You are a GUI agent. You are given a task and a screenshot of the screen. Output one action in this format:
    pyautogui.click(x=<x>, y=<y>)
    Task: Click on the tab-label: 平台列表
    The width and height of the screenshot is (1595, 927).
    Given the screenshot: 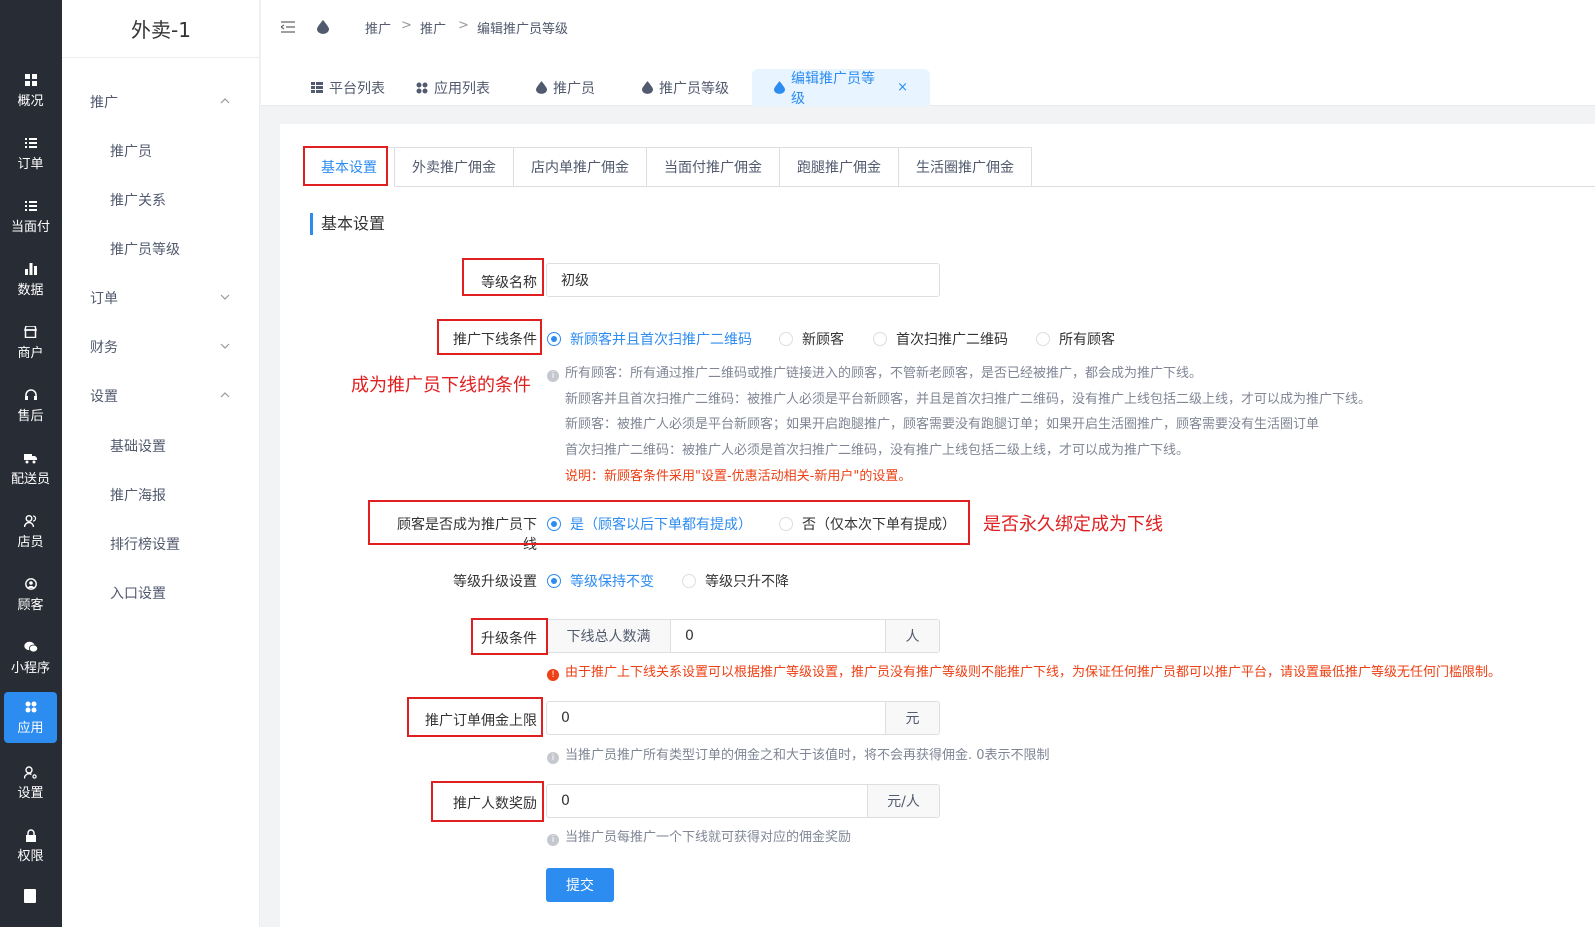 What is the action you would take?
    pyautogui.click(x=357, y=88)
    